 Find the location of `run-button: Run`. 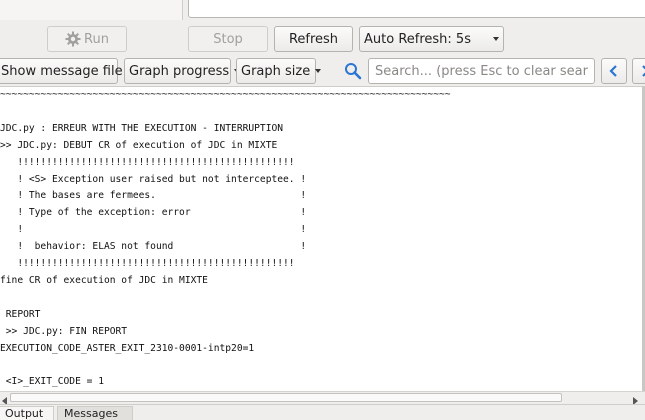

run-button: Run is located at coordinates (87, 39).